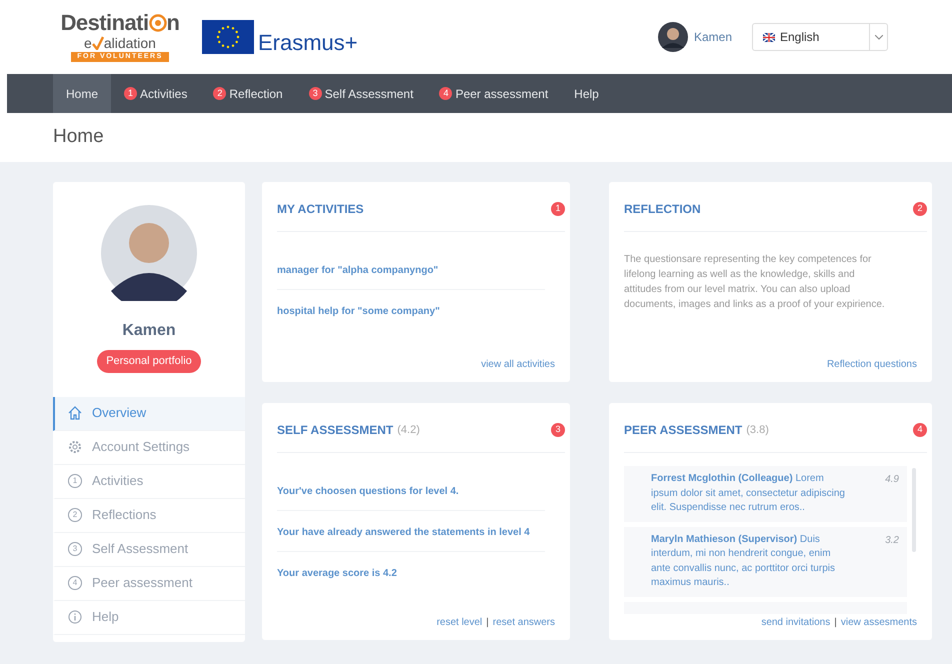 The image size is (952, 664). I want to click on caret-icon, so click(878, 37).